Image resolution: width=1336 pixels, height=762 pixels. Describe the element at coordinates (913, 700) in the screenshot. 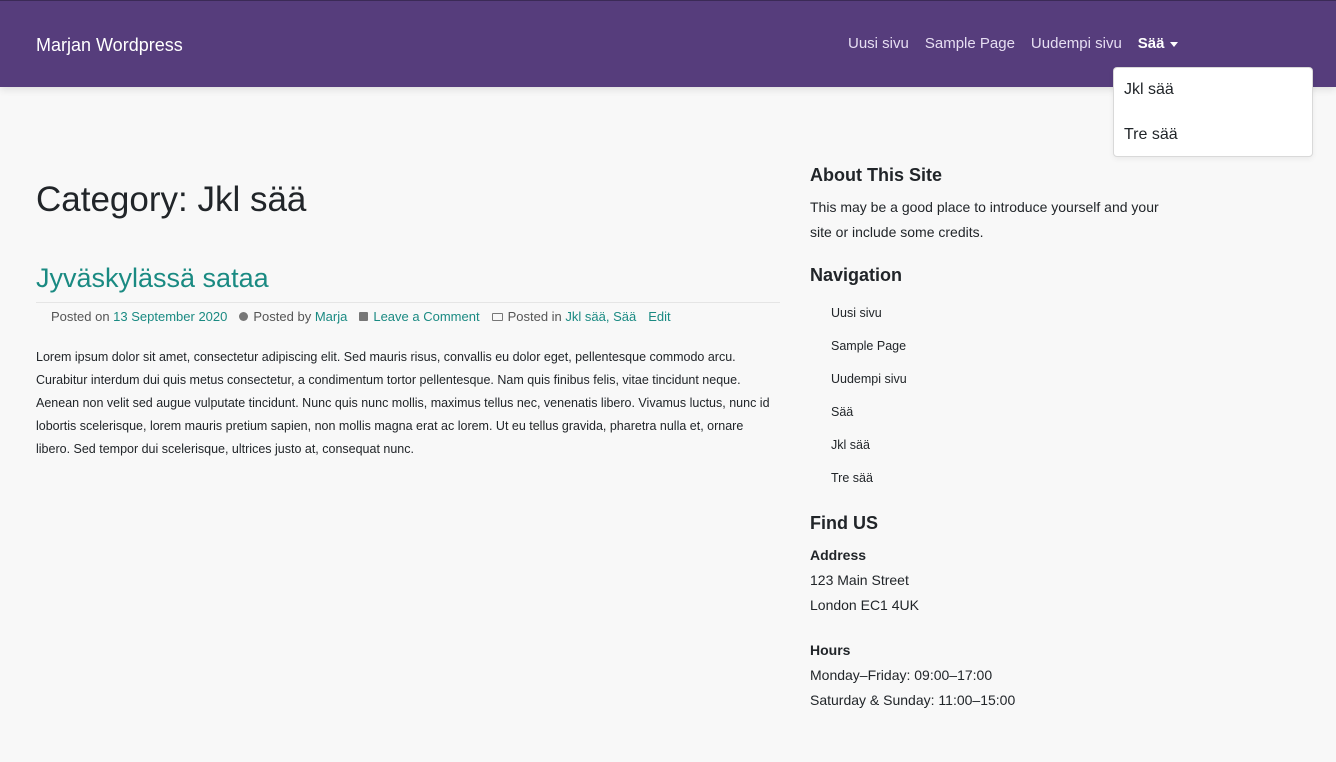

I see `hours-line-2: Saturday & Sunday: 11:00–15:00` at that location.